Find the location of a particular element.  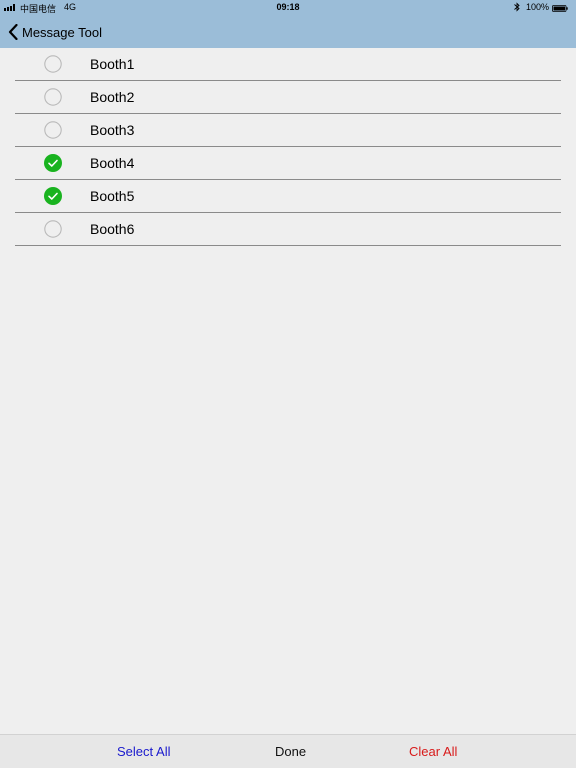

clear-all-button: Clear All is located at coordinates (433, 751).